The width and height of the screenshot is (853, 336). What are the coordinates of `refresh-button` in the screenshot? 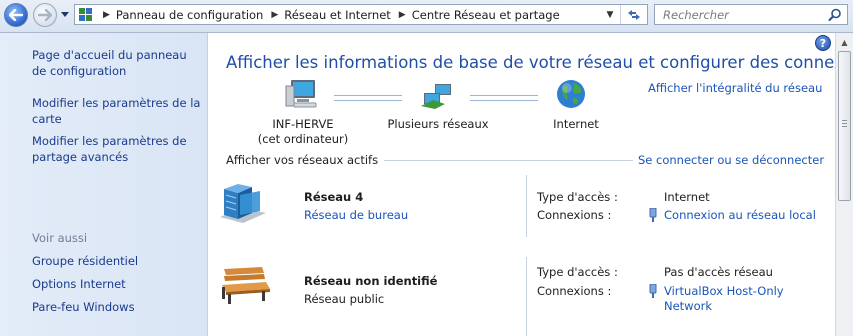 It's located at (633, 14).